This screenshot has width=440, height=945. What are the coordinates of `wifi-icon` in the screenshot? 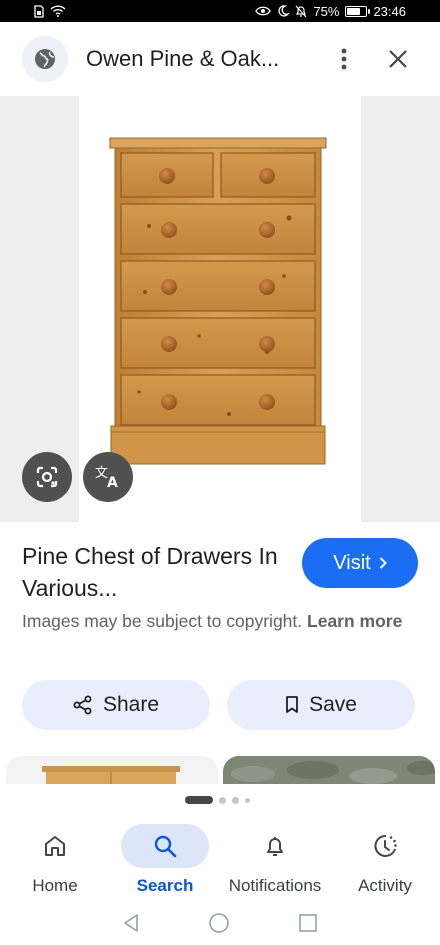 It's located at (58, 11).